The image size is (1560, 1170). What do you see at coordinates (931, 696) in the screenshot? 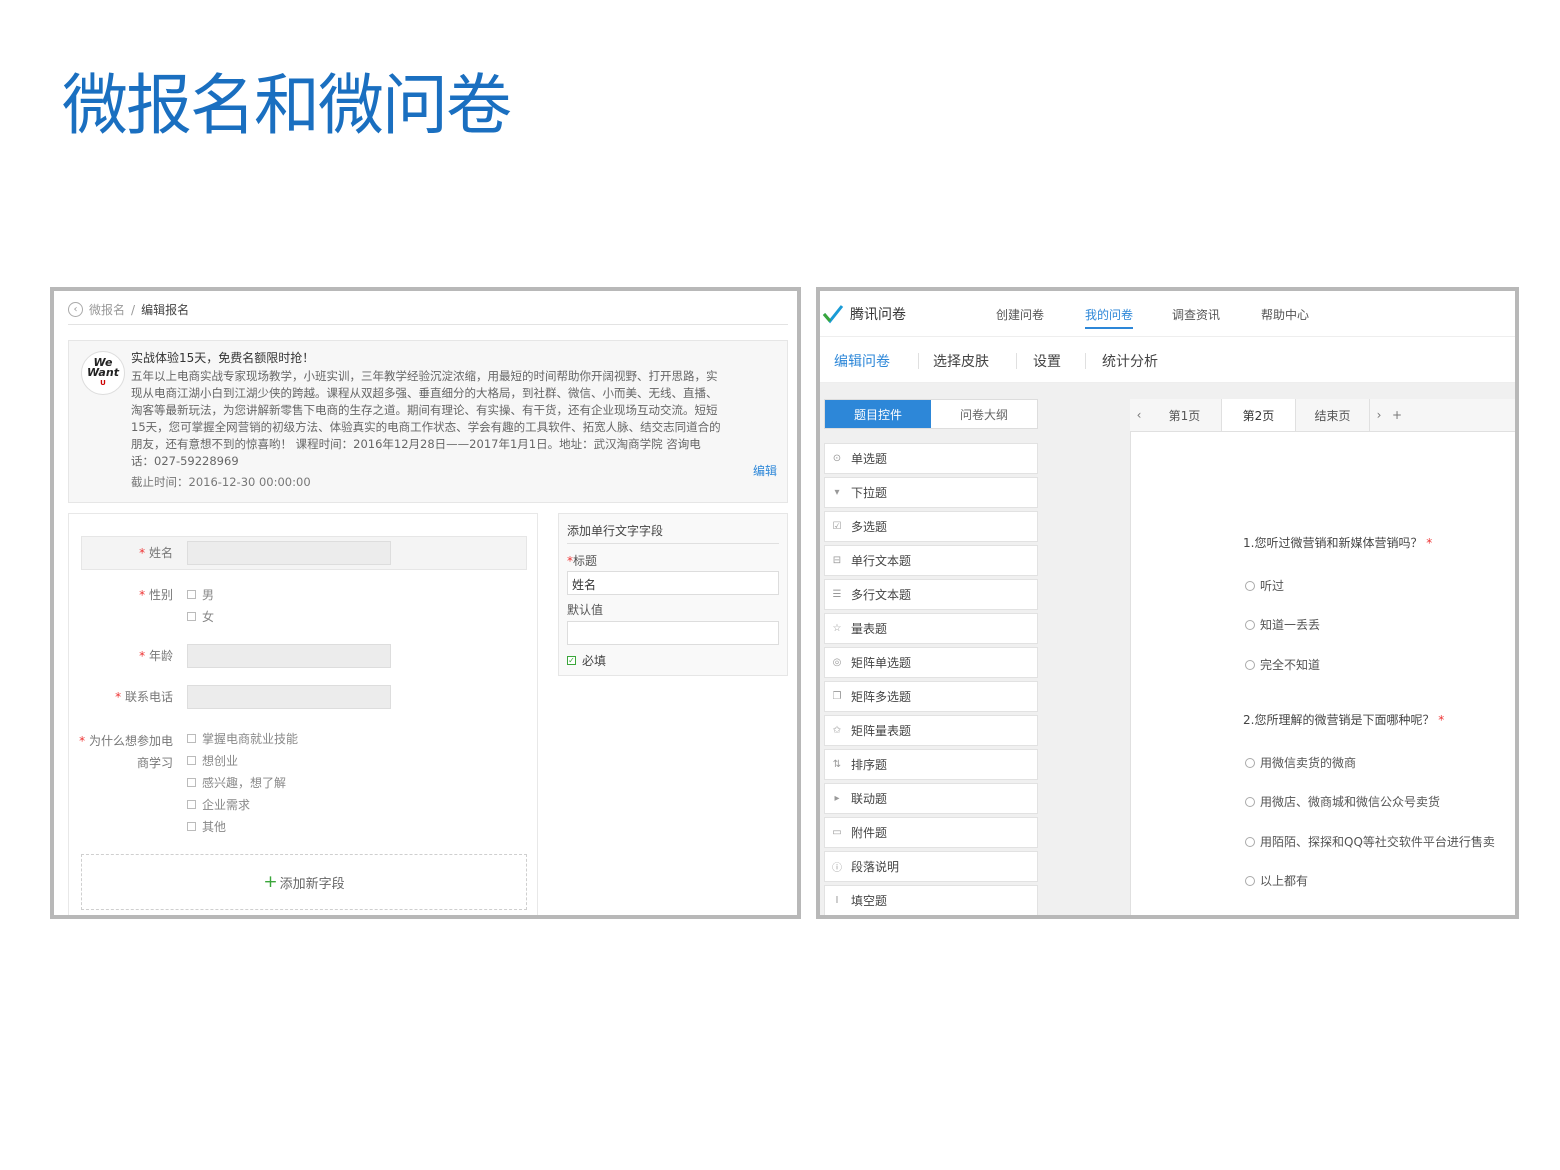
I see `control-item: ❐ 矩阵多选题` at bounding box center [931, 696].